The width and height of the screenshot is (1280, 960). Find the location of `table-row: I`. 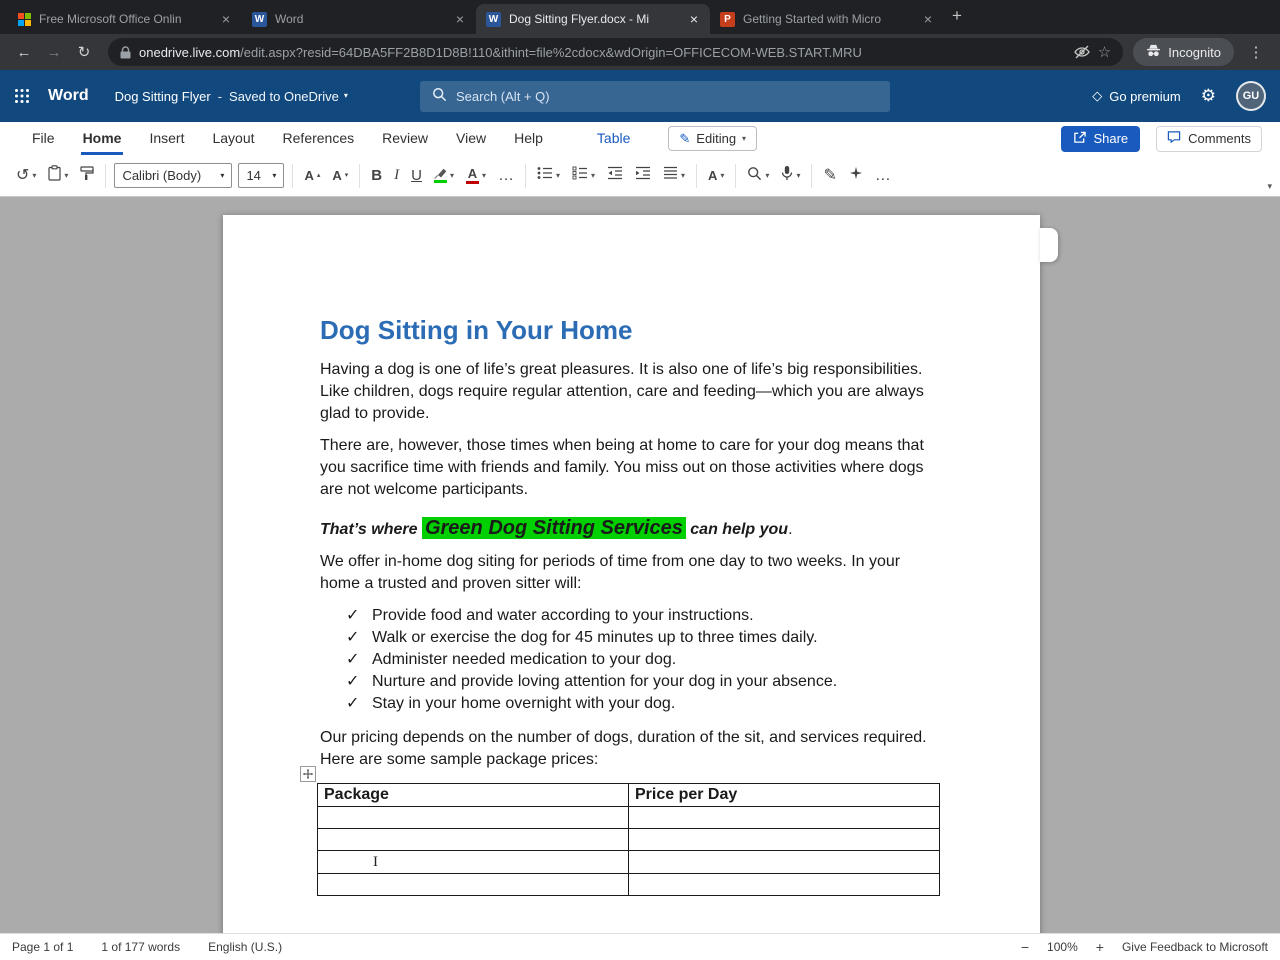

table-row: I is located at coordinates (628, 862).